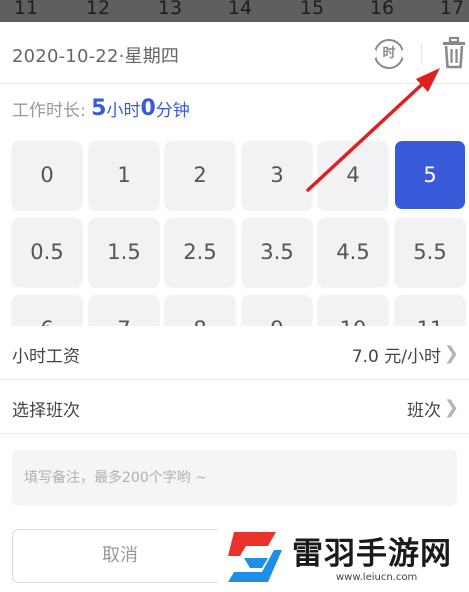 The height and width of the screenshot is (592, 469). I want to click on hour-option: 2, so click(200, 175).